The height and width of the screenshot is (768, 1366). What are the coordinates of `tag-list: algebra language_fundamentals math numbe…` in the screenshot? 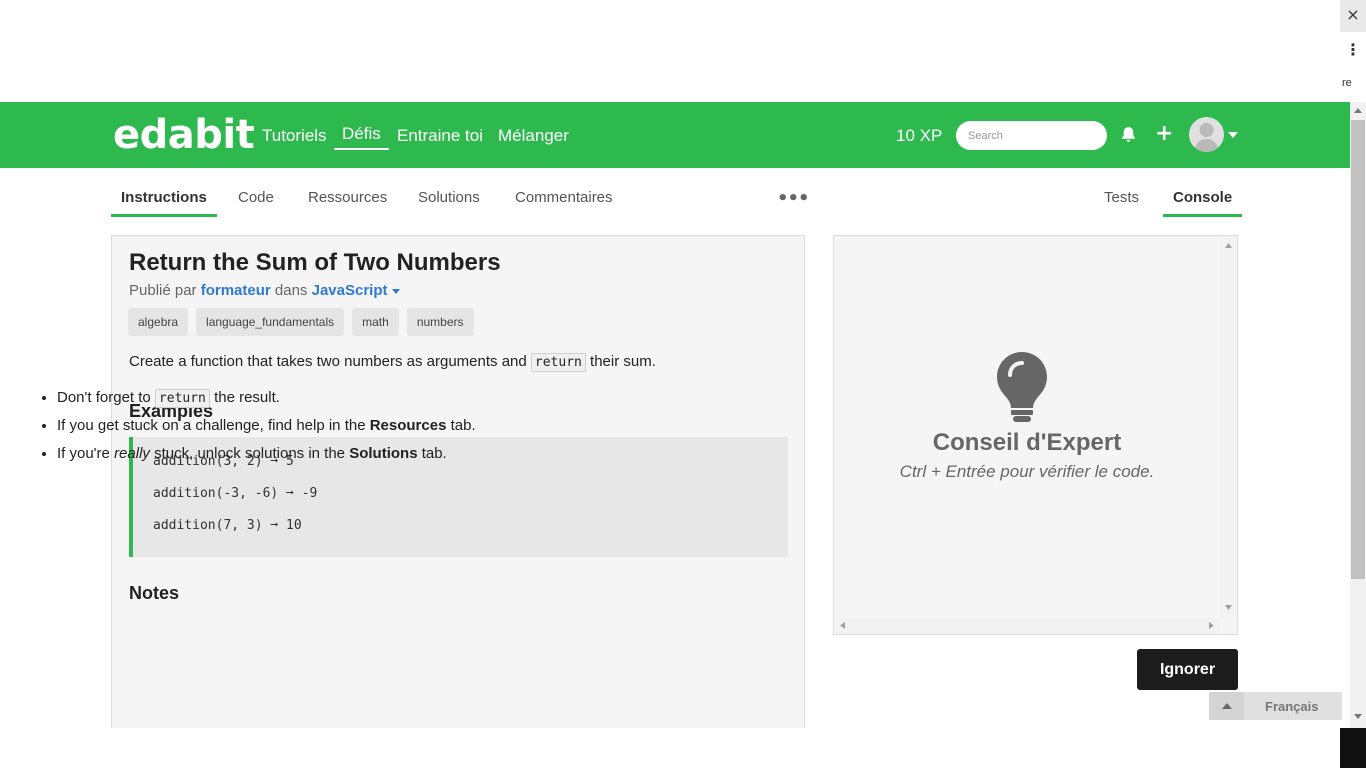 It's located at (301, 322).